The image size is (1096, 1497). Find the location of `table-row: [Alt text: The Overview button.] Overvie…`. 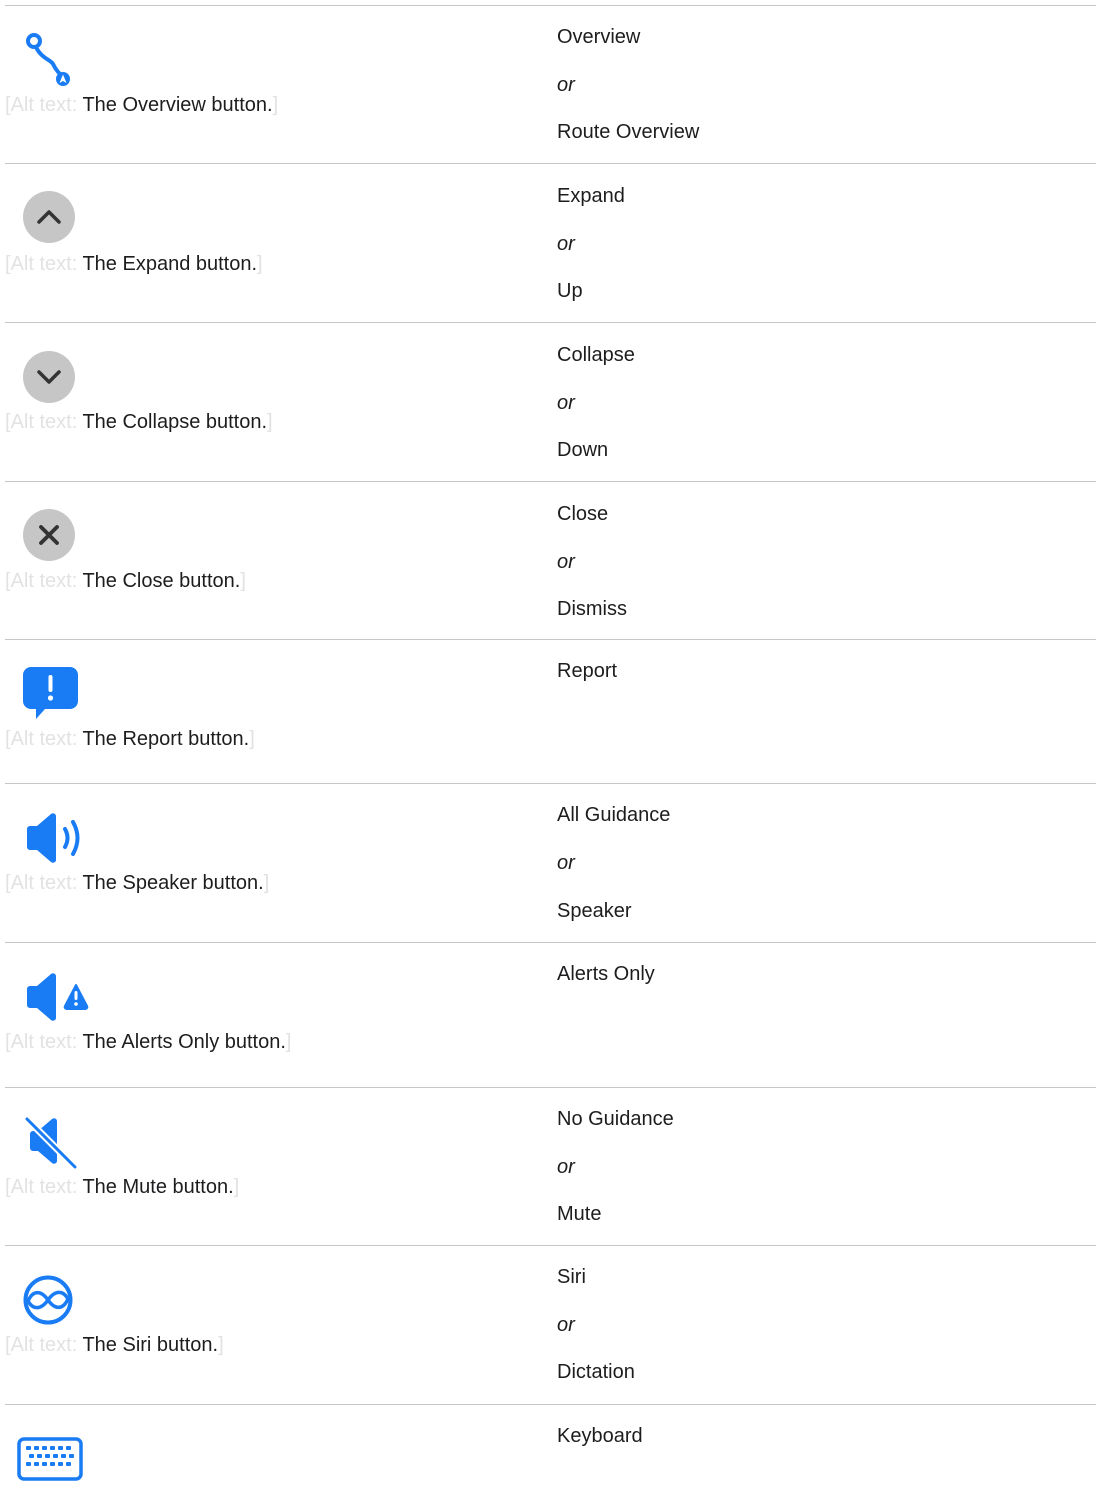

table-row: [Alt text: The Overview button.] Overvie… is located at coordinates (550, 85).